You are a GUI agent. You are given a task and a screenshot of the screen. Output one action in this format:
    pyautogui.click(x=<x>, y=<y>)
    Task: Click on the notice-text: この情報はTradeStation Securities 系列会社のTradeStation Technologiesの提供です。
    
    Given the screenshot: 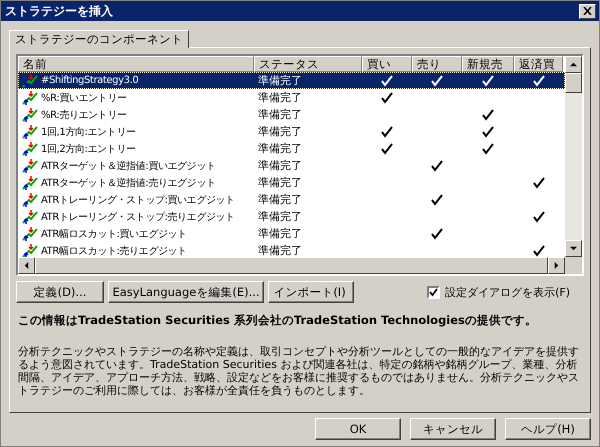 What is the action you would take?
    pyautogui.click(x=278, y=320)
    